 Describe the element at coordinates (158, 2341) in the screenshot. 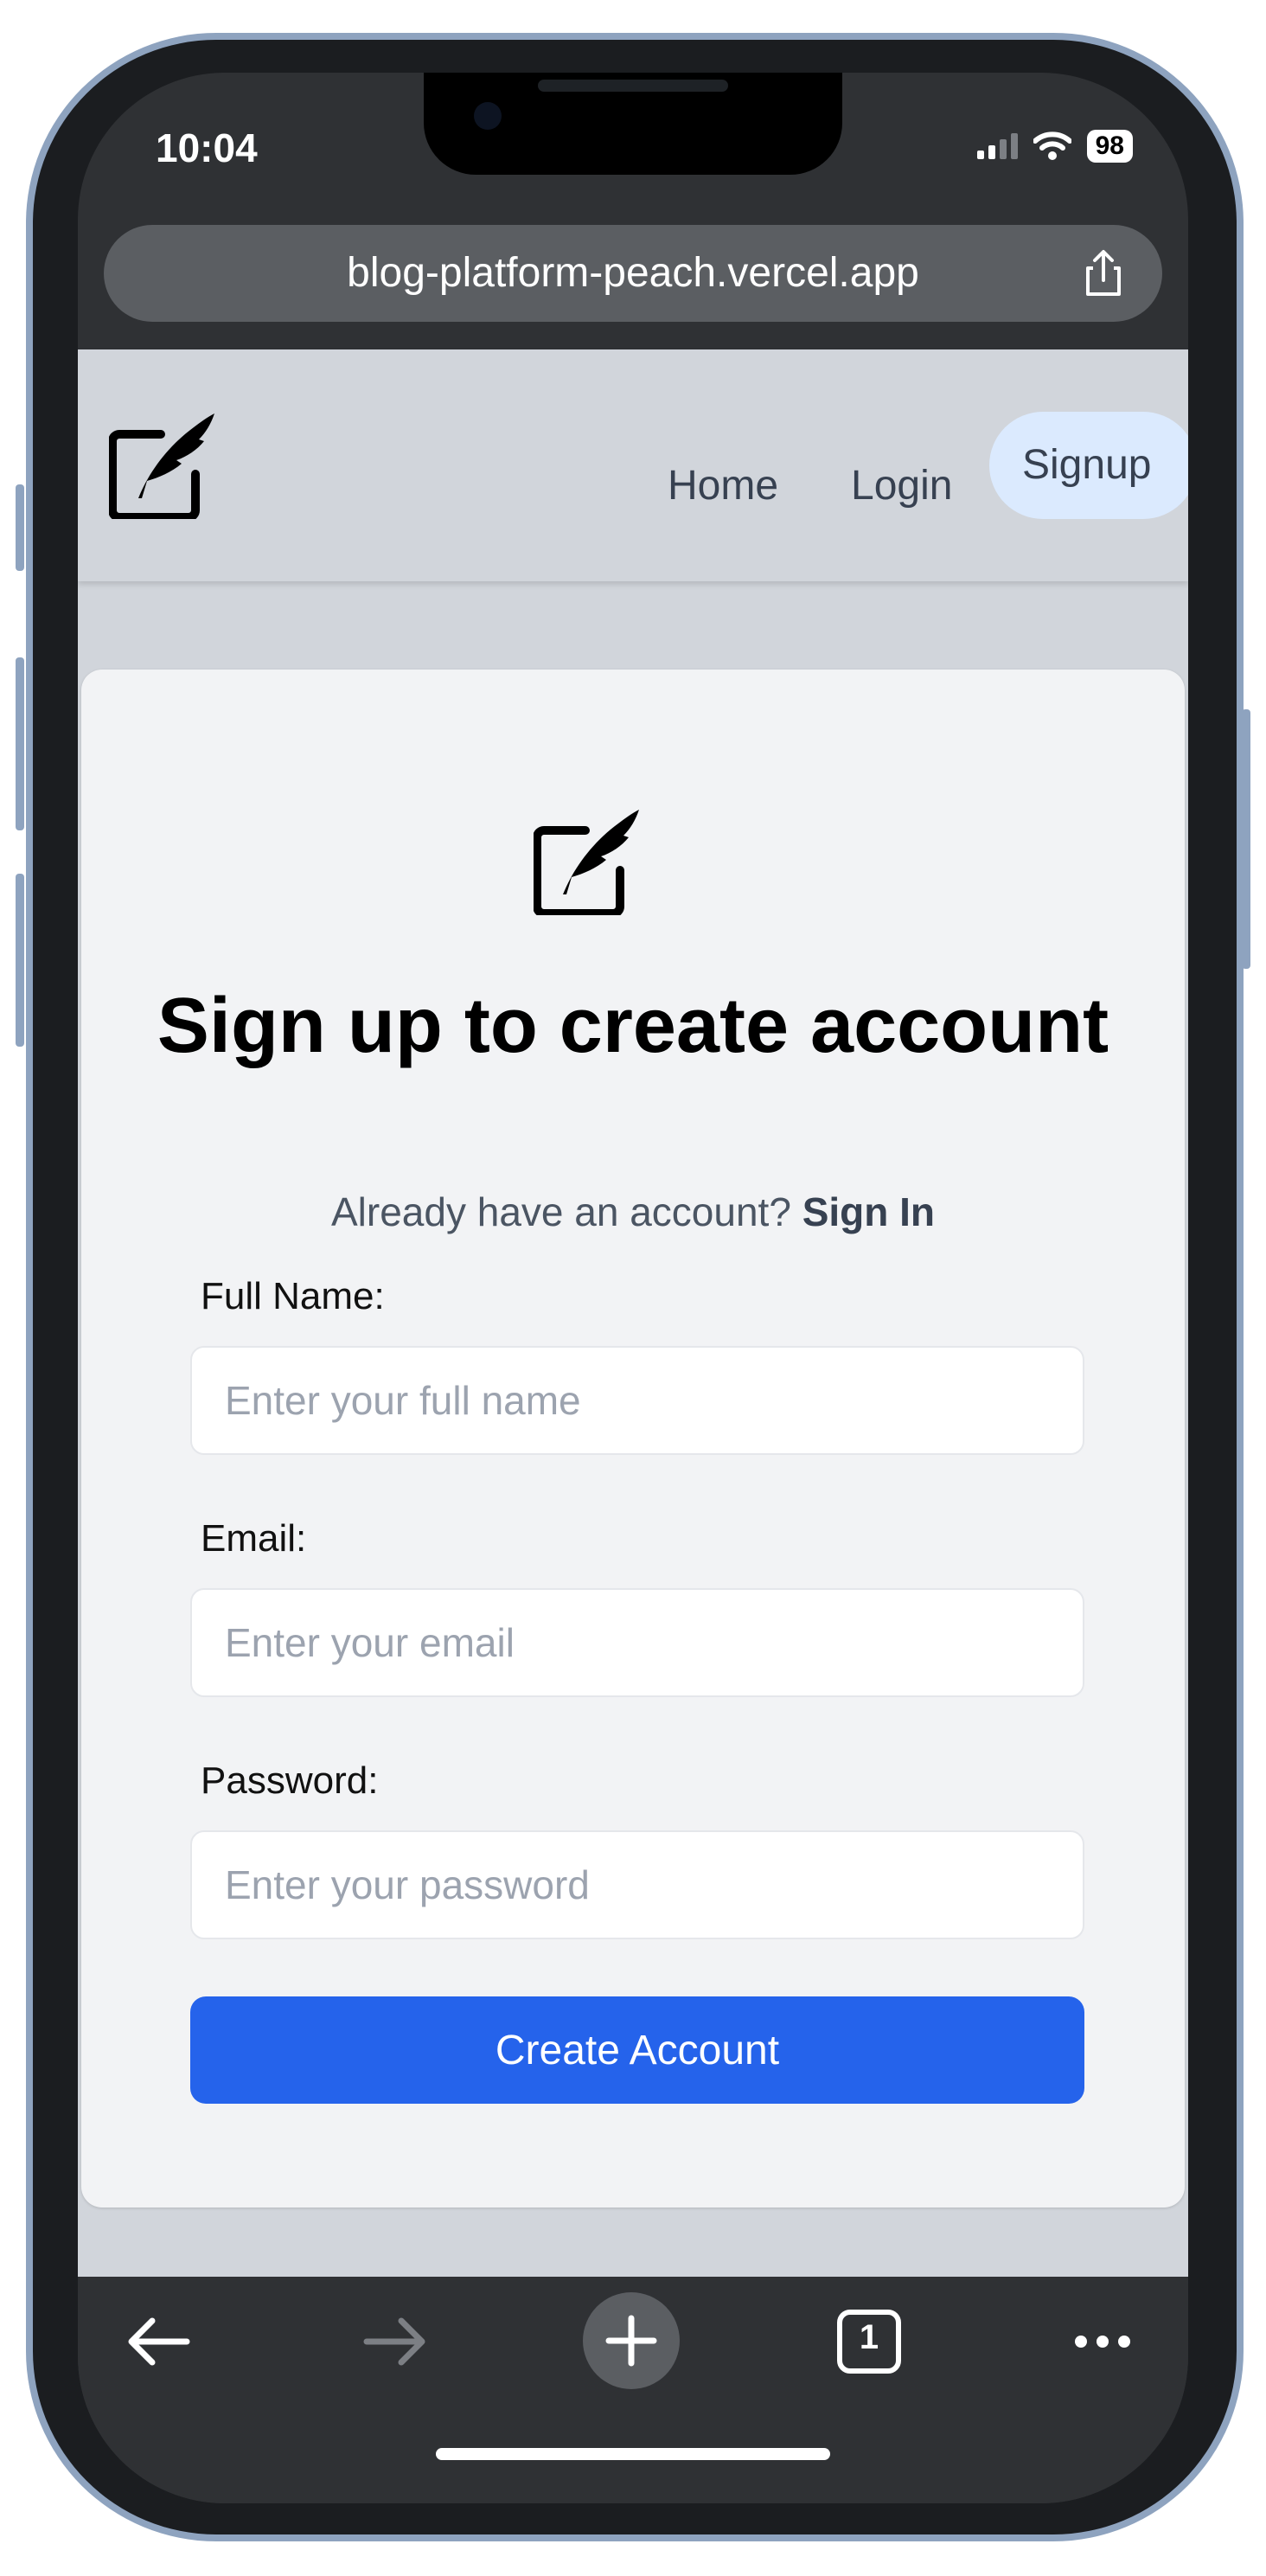

I see `back-arrow-icon` at that location.